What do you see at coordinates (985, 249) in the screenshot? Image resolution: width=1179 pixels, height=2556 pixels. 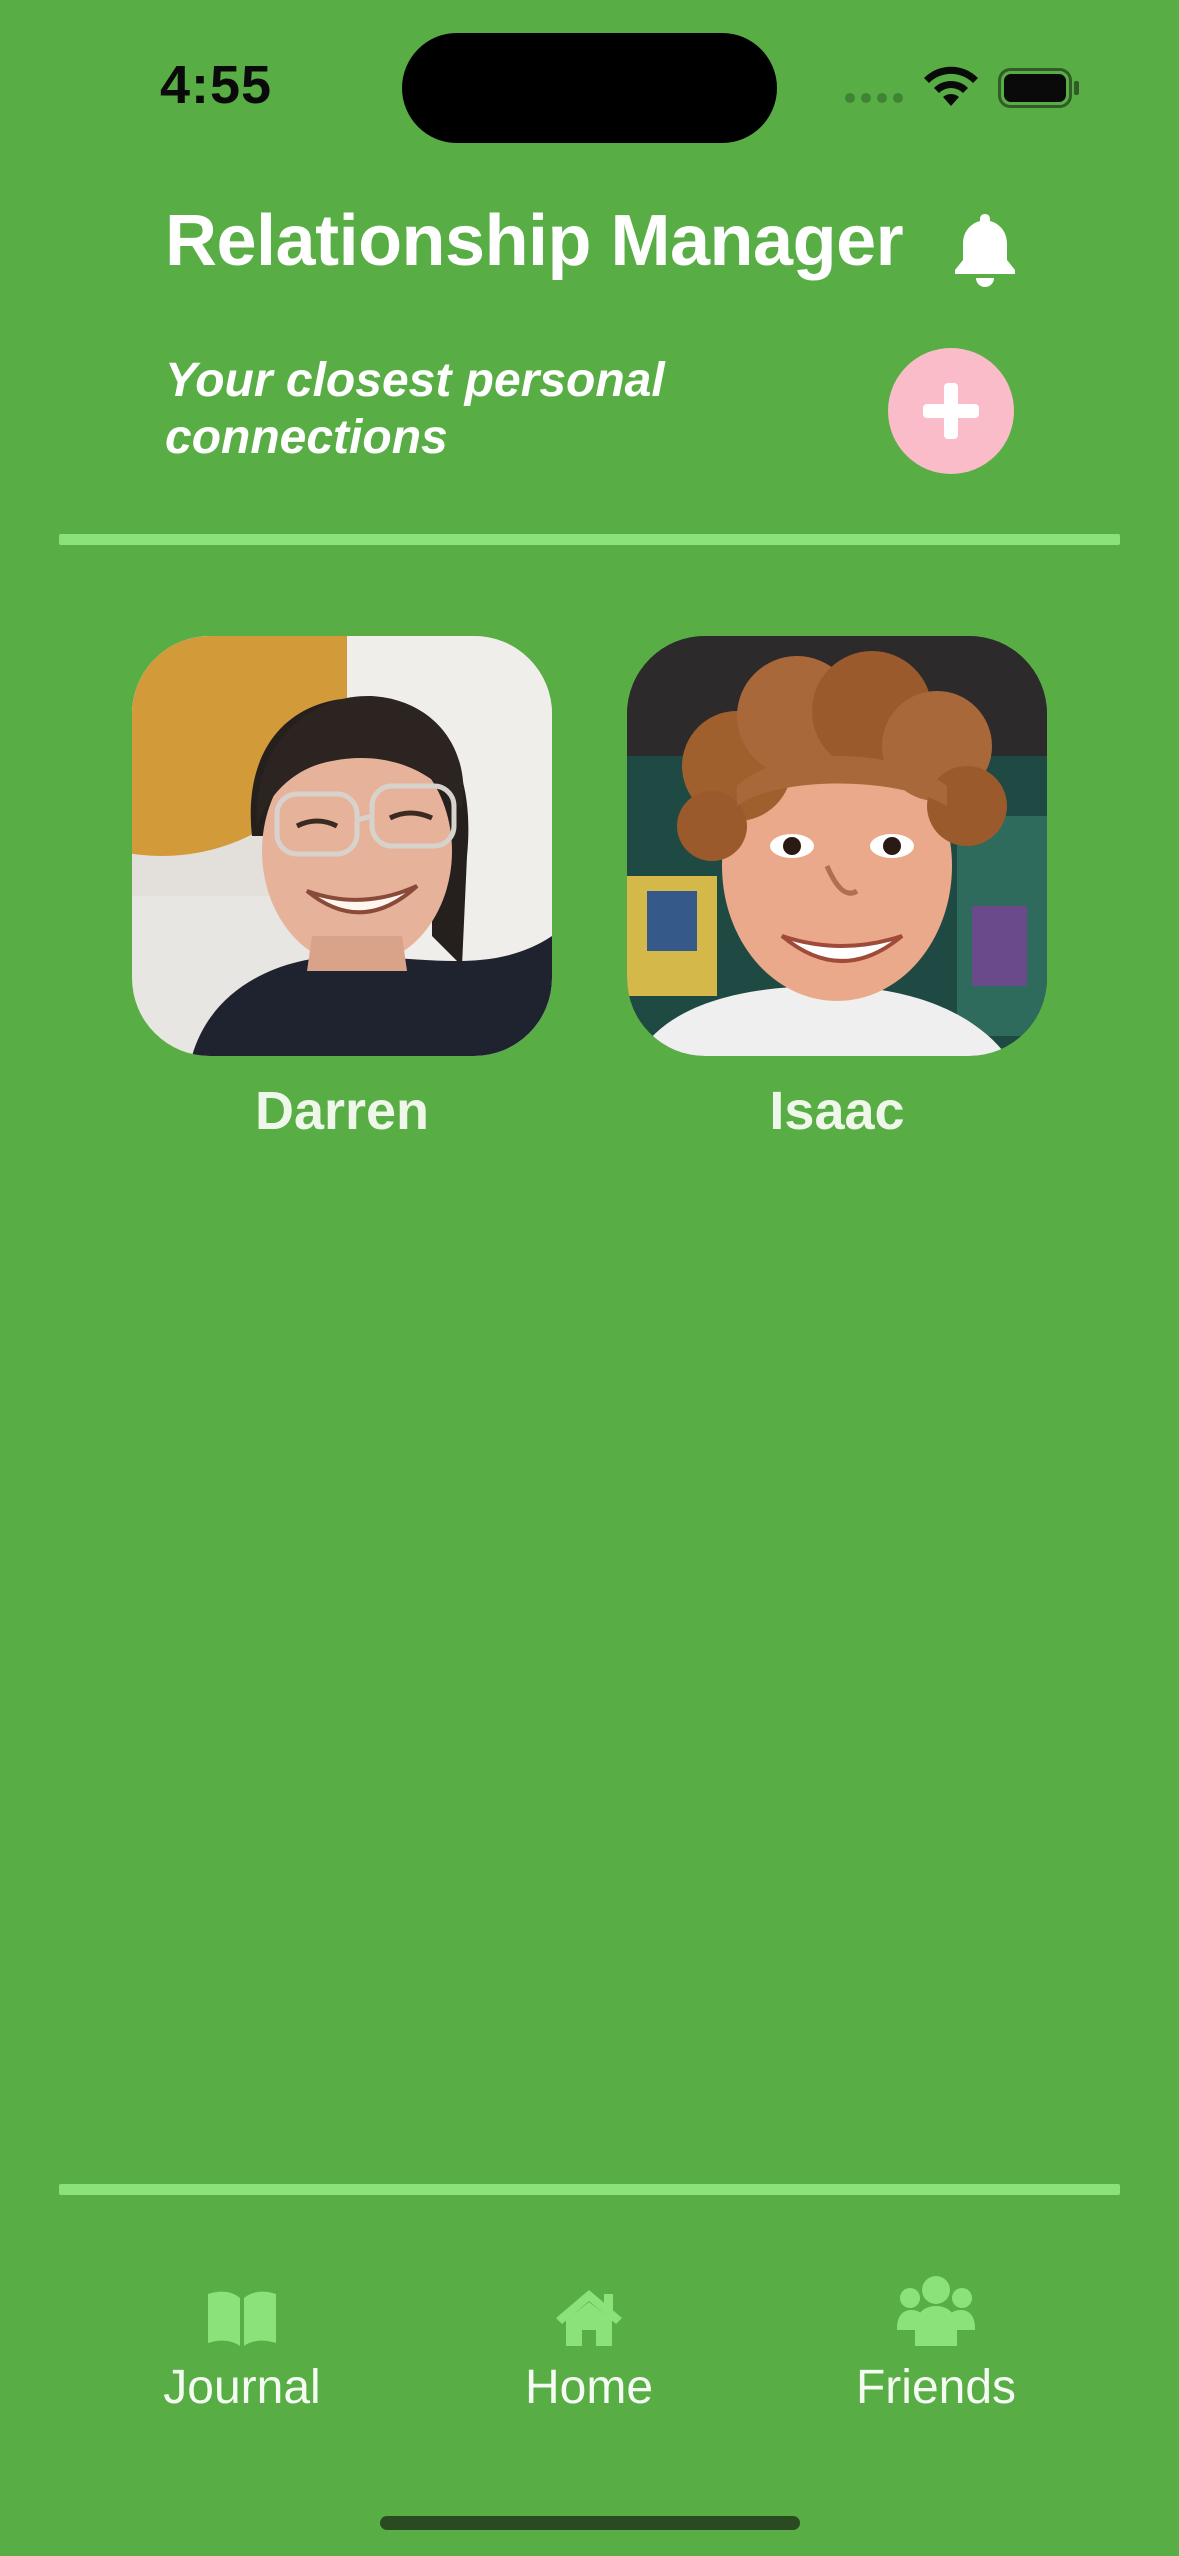 I see `bell-icon` at bounding box center [985, 249].